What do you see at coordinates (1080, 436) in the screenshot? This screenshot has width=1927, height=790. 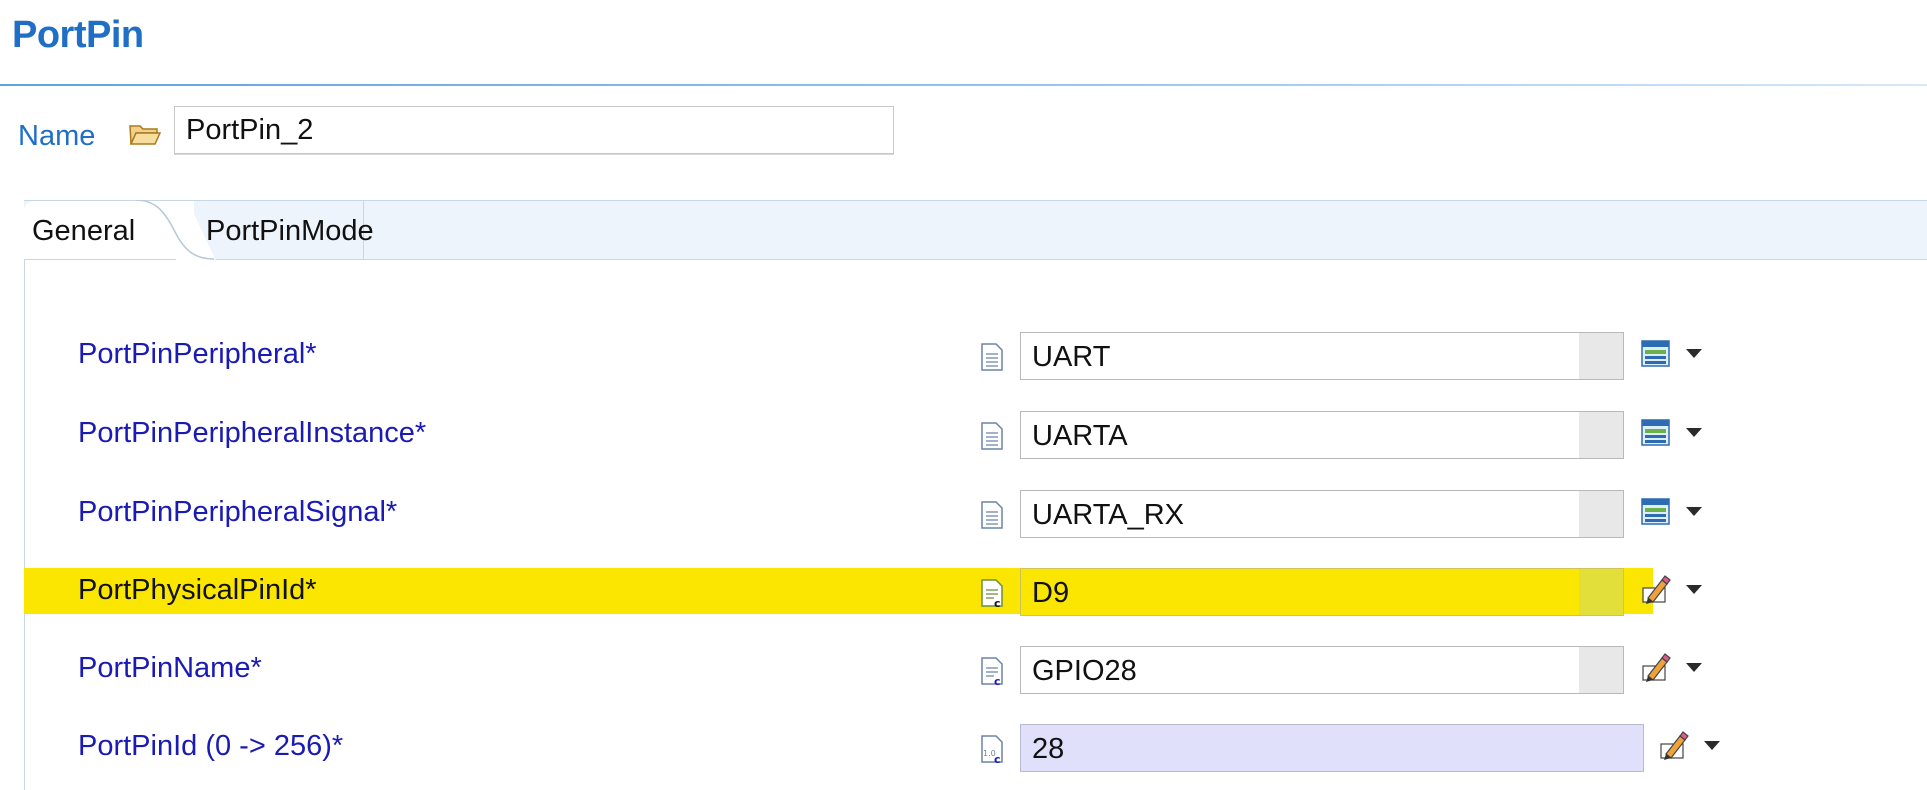 I see `param-value: UARTA` at bounding box center [1080, 436].